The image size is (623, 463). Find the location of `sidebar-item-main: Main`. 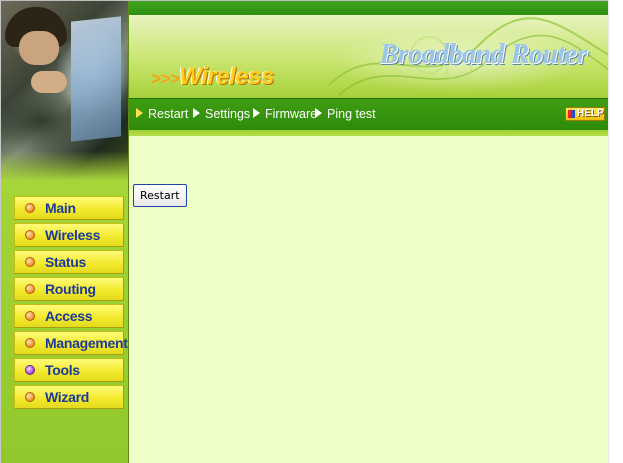

sidebar-item-main: Main is located at coordinates (69, 208).